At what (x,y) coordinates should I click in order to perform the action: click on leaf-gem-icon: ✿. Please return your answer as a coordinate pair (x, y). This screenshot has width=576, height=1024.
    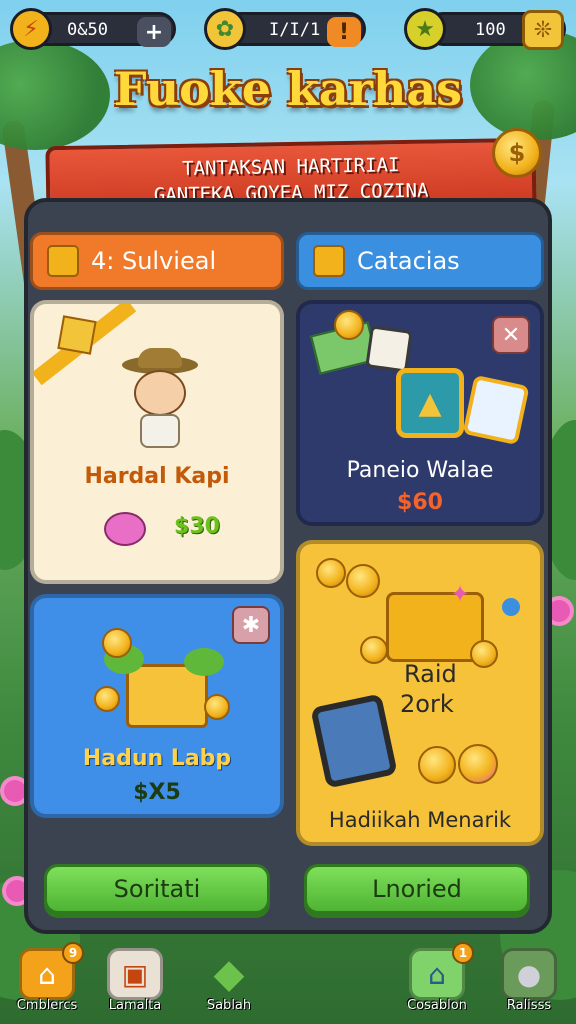
    Looking at the image, I should click on (225, 29).